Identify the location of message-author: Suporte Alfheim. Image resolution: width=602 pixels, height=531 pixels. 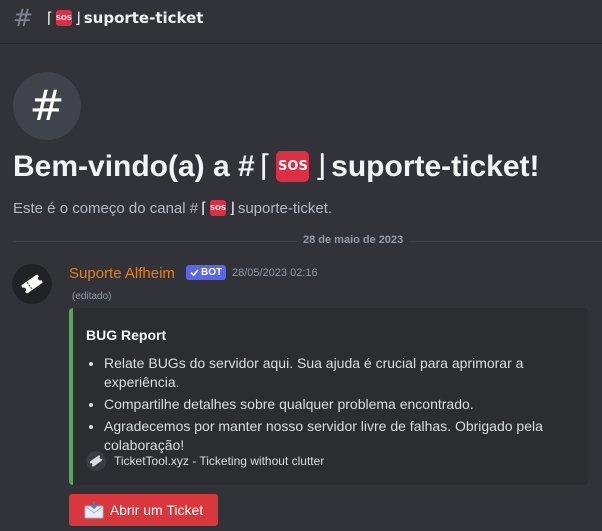
(122, 273).